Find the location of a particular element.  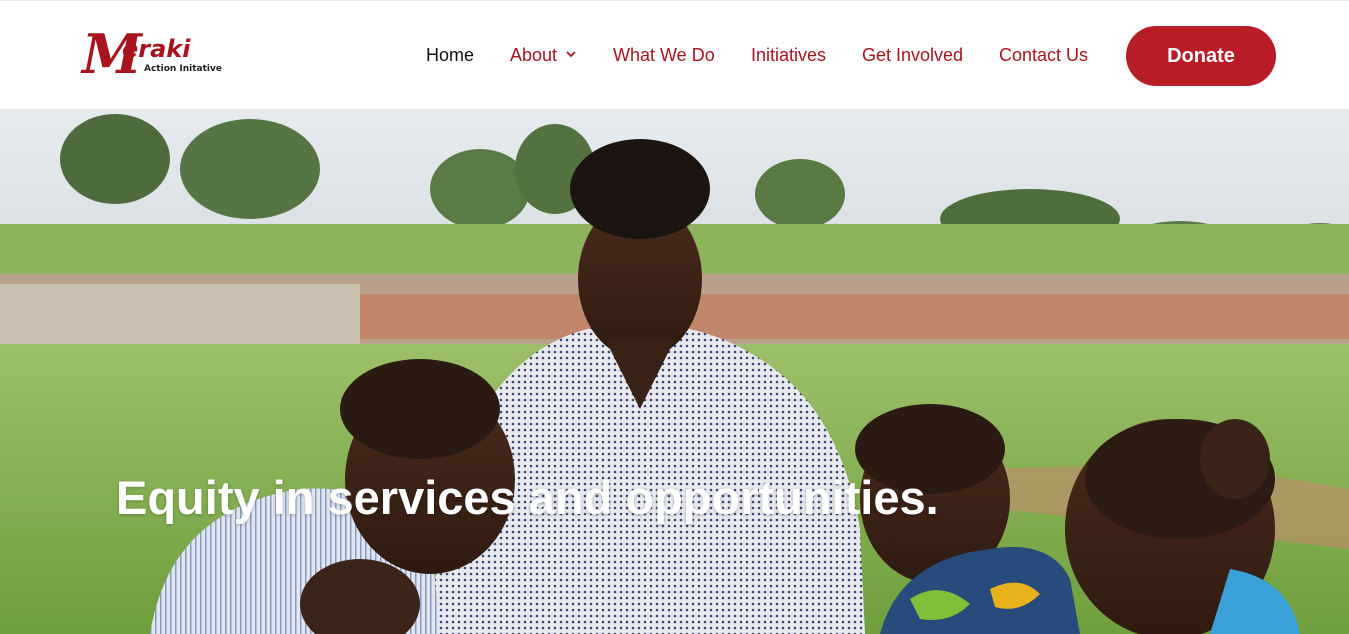

nav-about-label: About is located at coordinates (534, 55).